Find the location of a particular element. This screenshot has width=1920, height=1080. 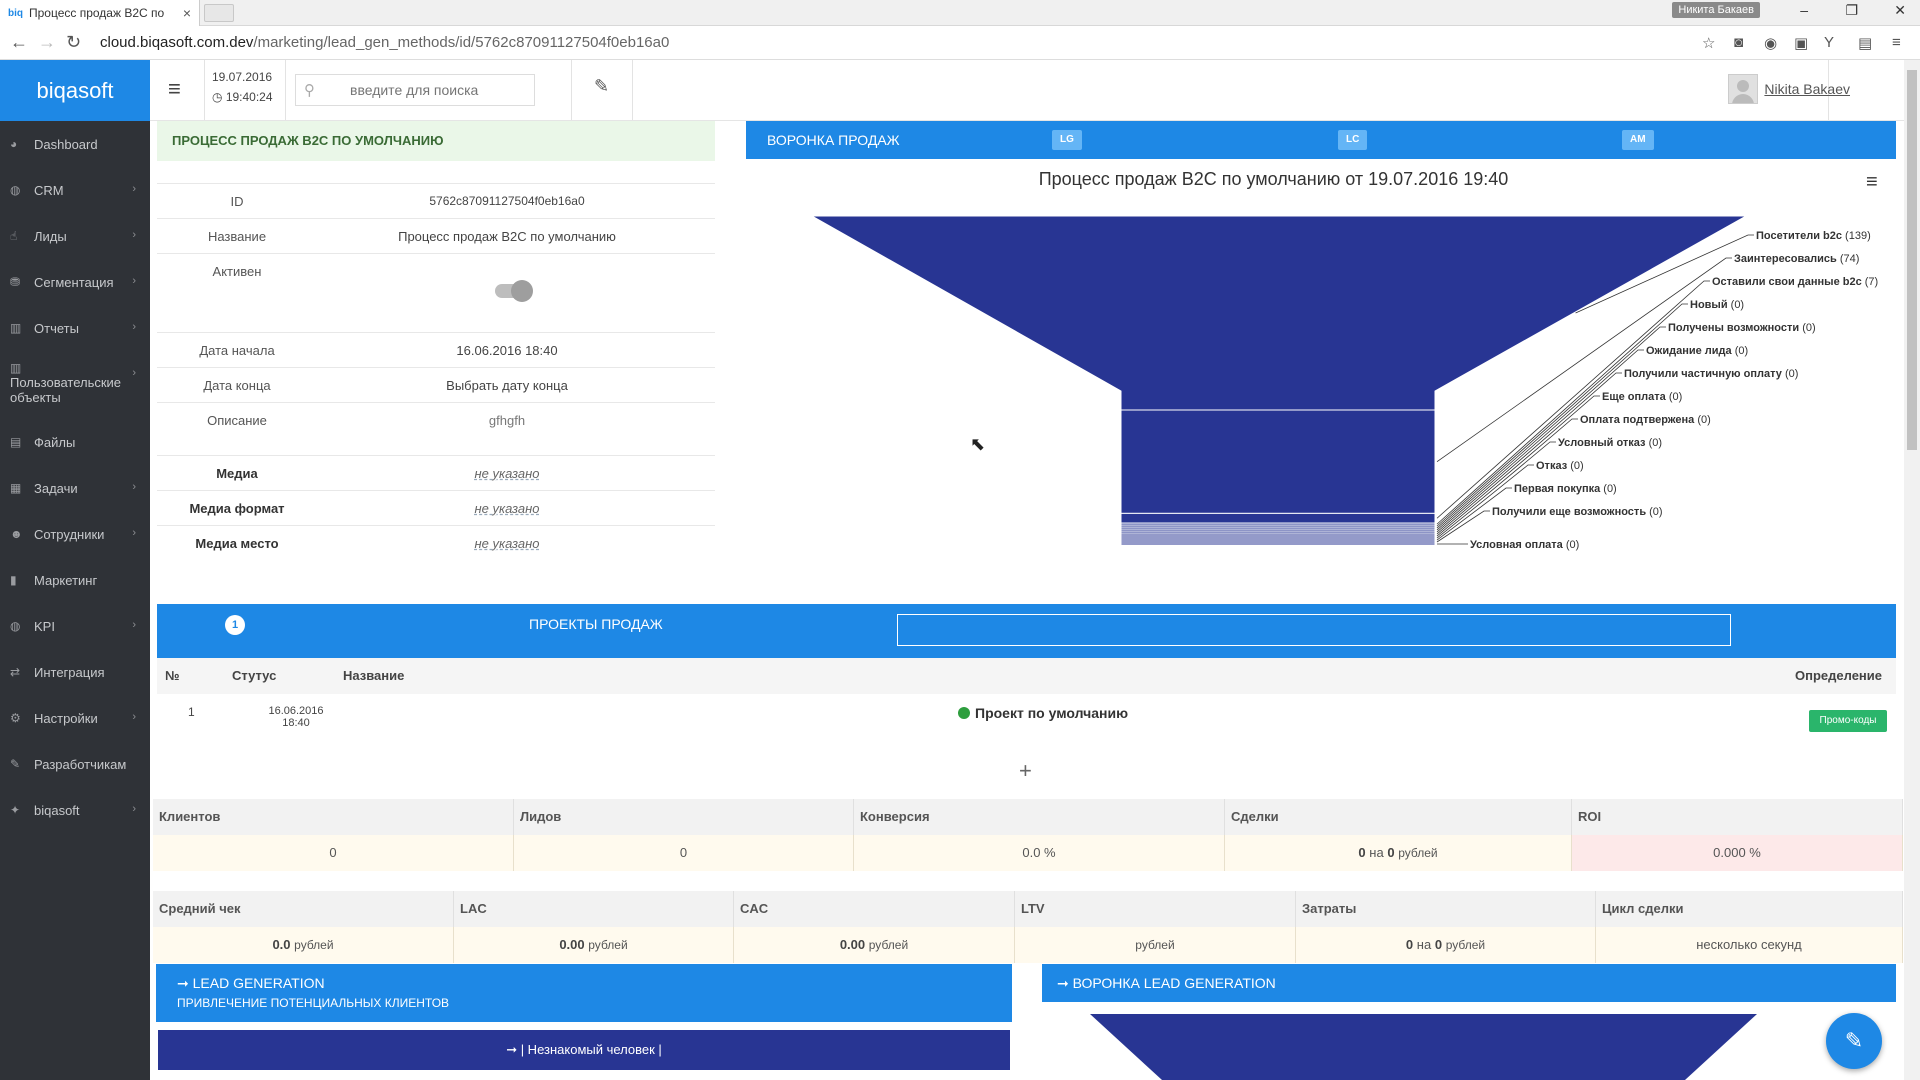

status-dot-icon is located at coordinates (964, 713).